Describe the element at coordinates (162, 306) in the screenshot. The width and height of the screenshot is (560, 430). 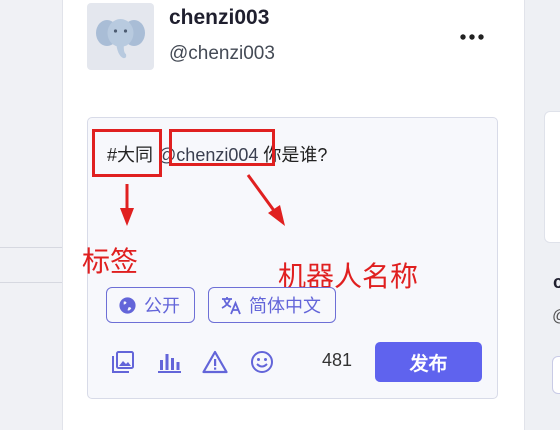
I see `visibility-label: 公开` at that location.